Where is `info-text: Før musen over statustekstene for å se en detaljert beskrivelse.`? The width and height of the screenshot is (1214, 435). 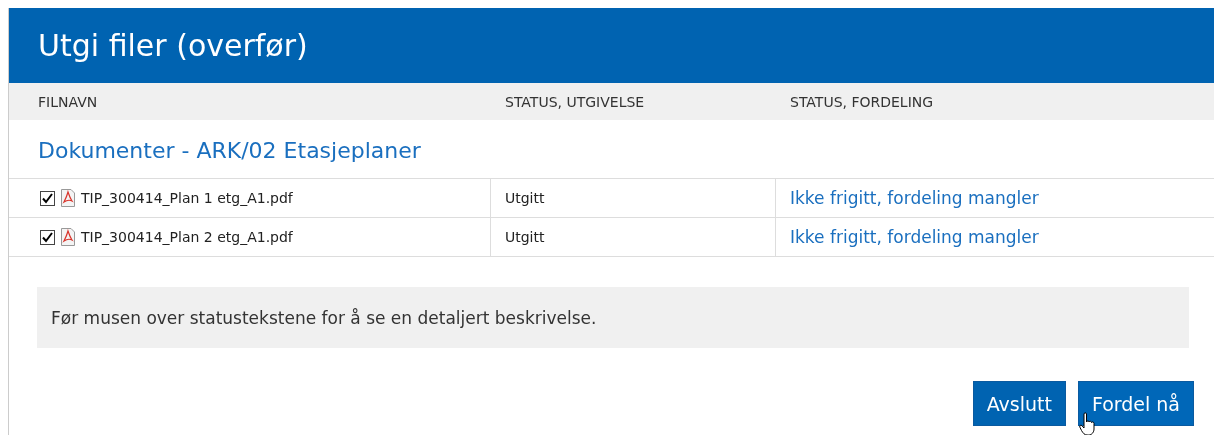
info-text: Før musen over statustekstene for å se en detaljert beskrivelse. is located at coordinates (324, 317).